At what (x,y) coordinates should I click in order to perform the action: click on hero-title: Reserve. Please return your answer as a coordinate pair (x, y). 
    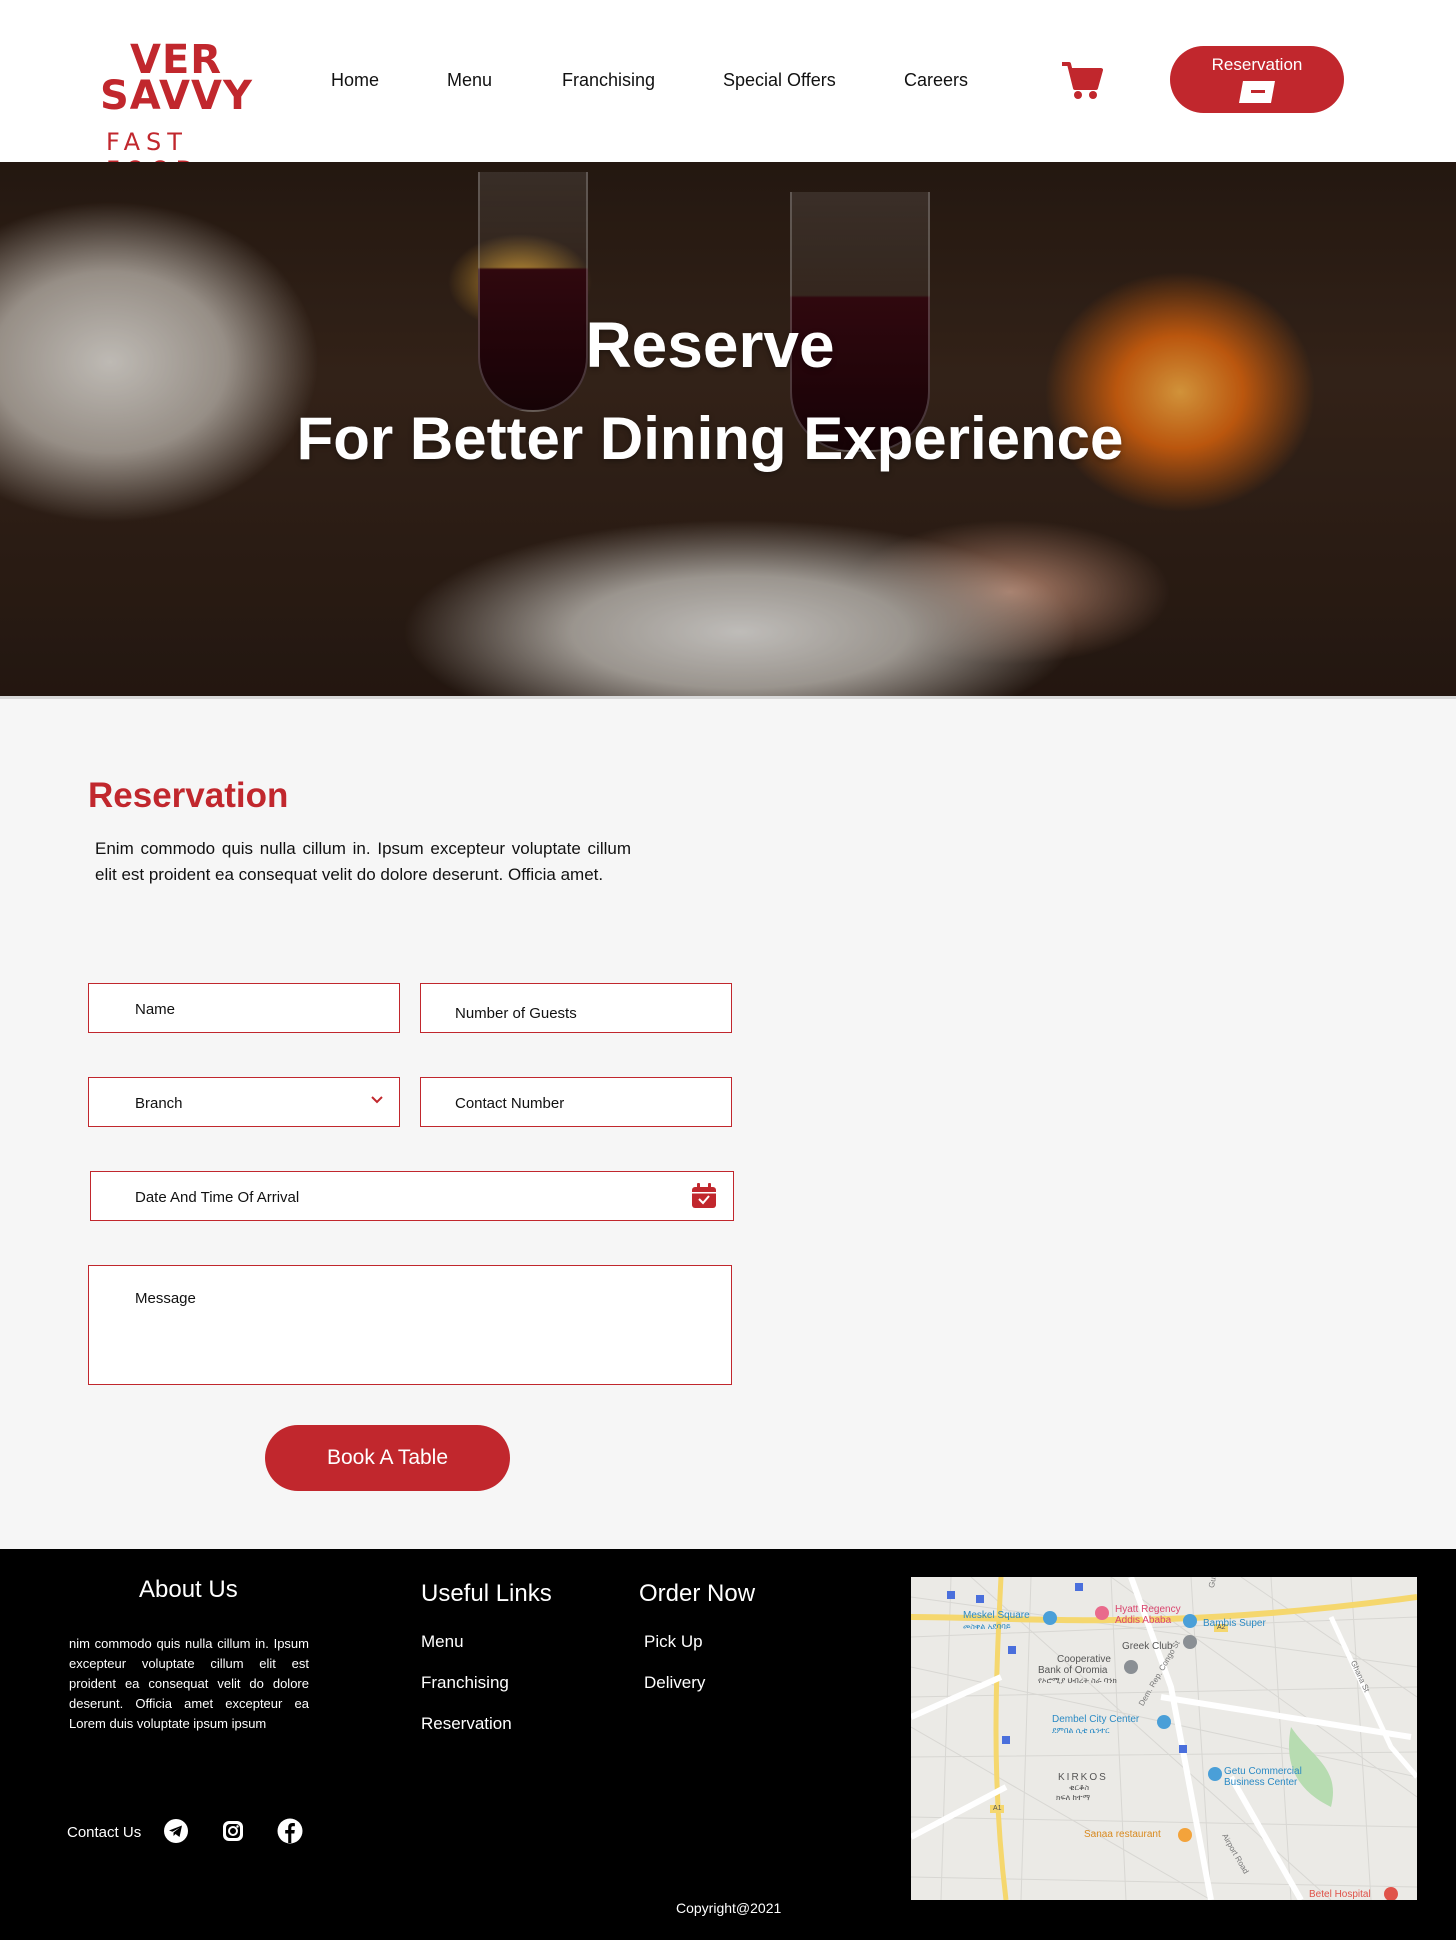
    Looking at the image, I should click on (710, 345).